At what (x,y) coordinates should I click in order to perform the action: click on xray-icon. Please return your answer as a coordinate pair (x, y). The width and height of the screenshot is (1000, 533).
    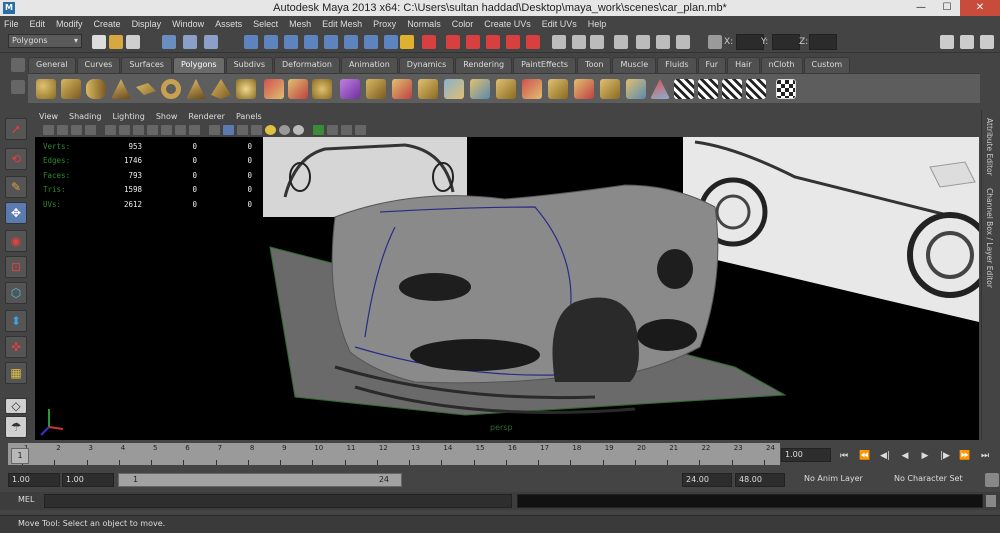
    Looking at the image, I should click on (332, 130).